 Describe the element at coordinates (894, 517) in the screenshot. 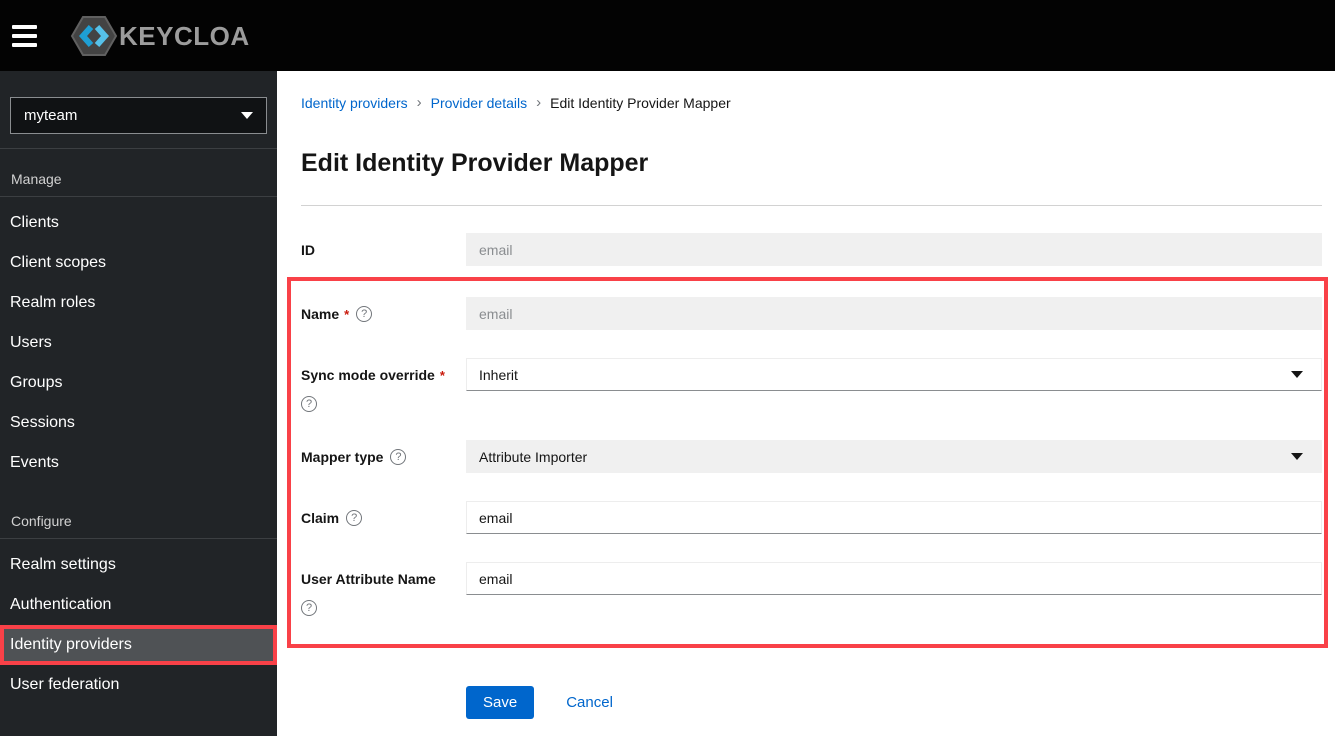

I see `claim-input` at that location.